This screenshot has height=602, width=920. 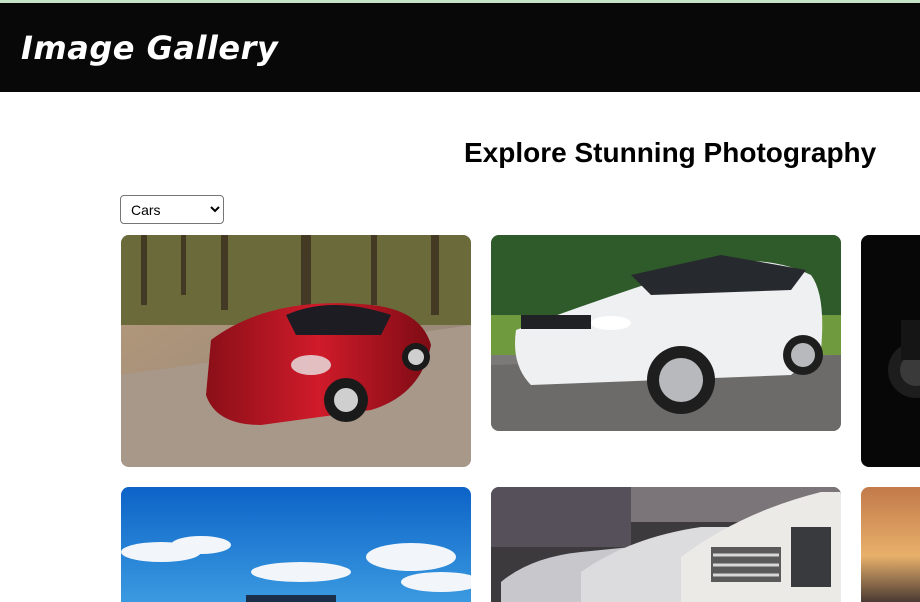 What do you see at coordinates (890, 544) in the screenshot?
I see `gallery-image-sunset` at bounding box center [890, 544].